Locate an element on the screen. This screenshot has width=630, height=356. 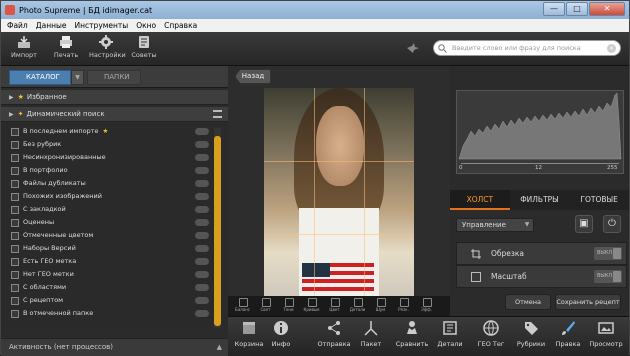
list-item: Файлы дубликаты is located at coordinates (111, 183).